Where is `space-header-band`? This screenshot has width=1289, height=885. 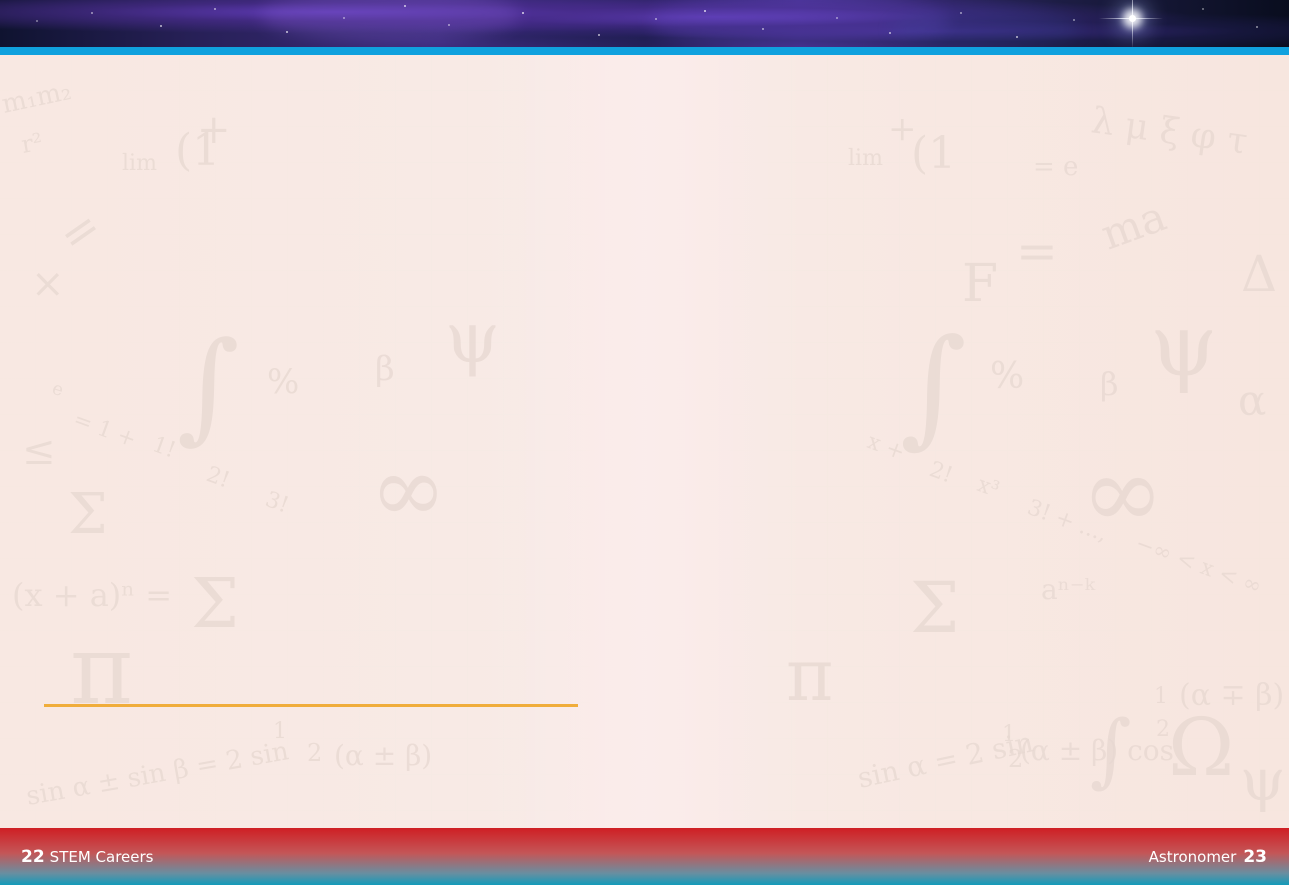
space-header-band is located at coordinates (644, 24).